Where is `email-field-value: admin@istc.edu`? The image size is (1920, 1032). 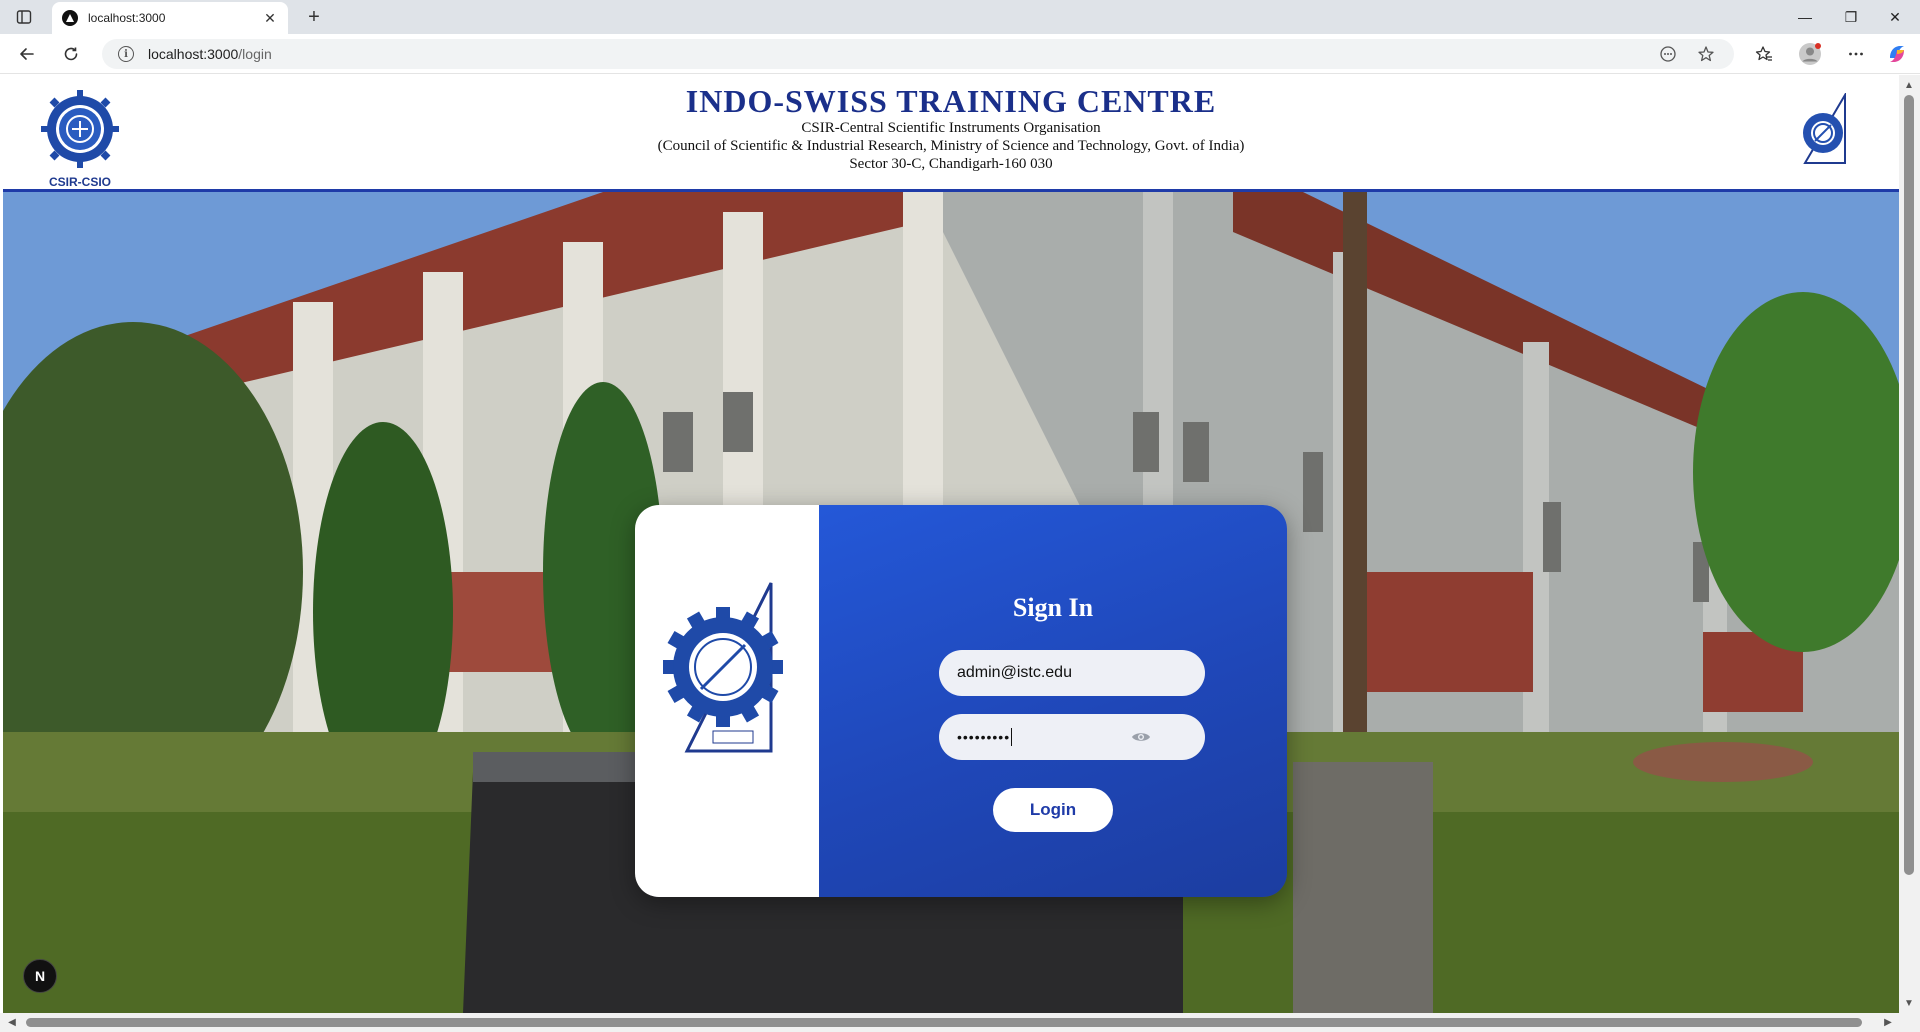 email-field-value: admin@istc.edu is located at coordinates (1014, 672).